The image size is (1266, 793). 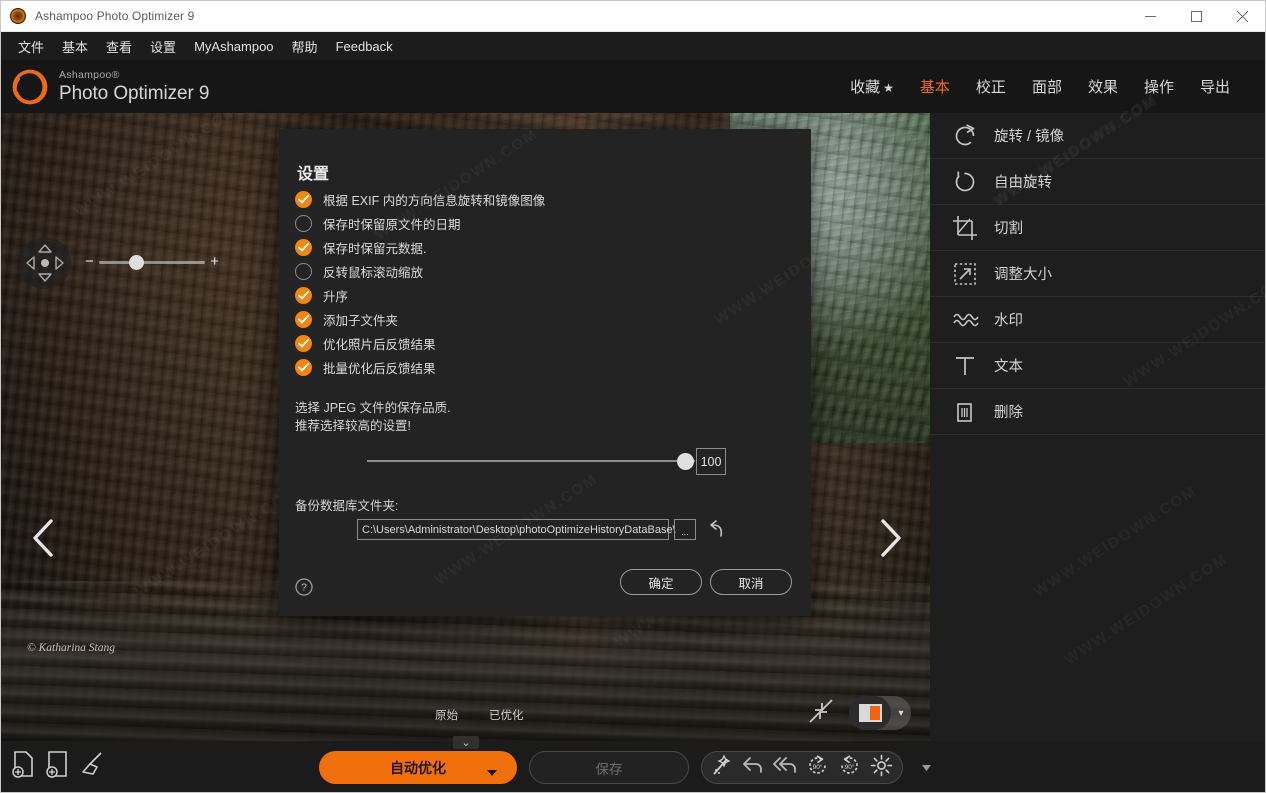 What do you see at coordinates (1008, 413) in the screenshot?
I see `sidebar-label: 删除` at bounding box center [1008, 413].